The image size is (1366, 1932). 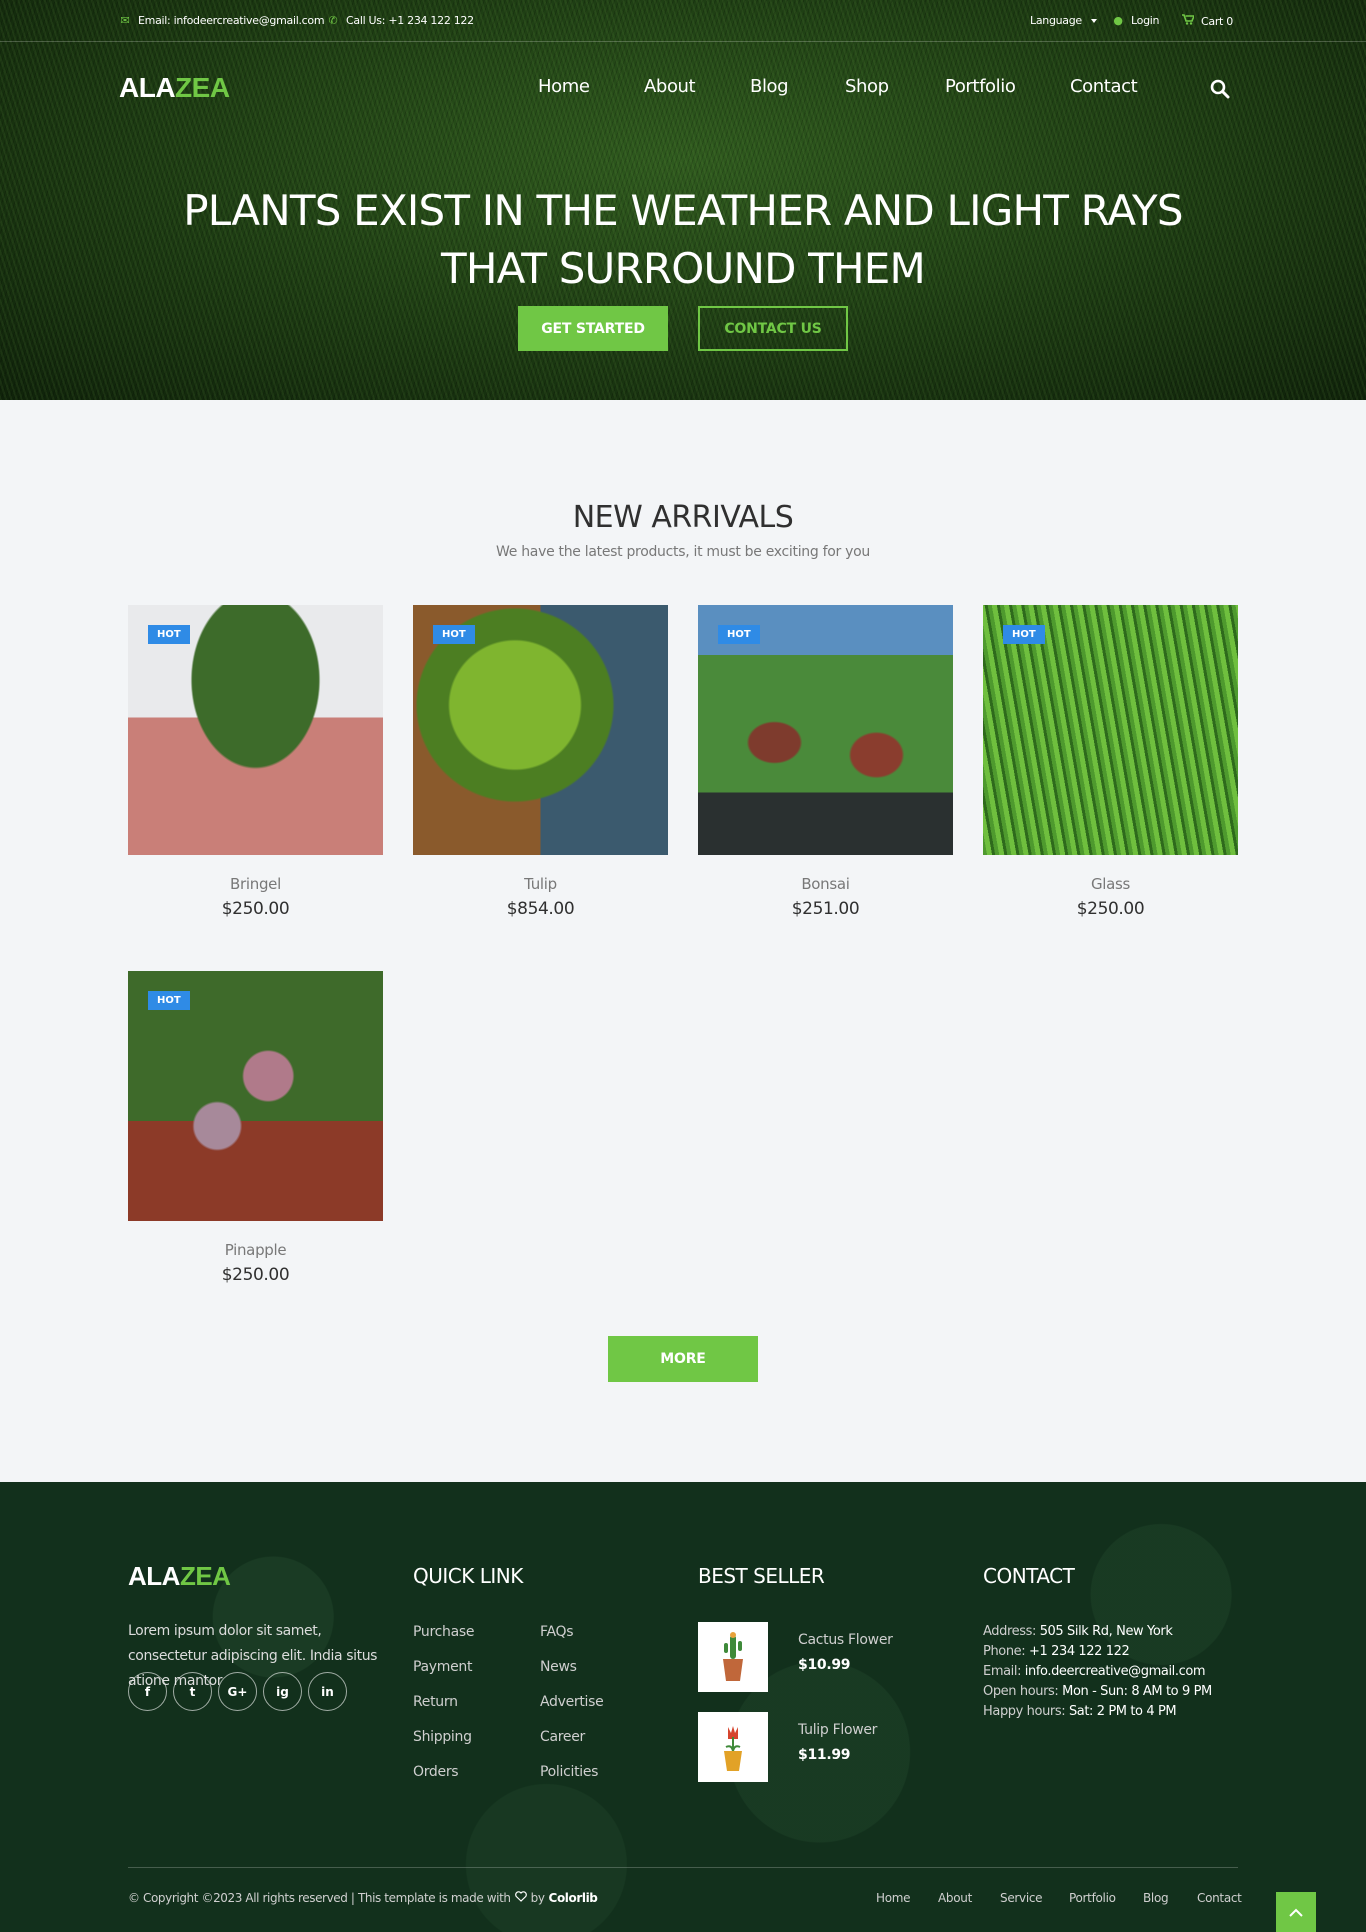 What do you see at coordinates (1135, 20) in the screenshot?
I see `login-link: ● Login` at bounding box center [1135, 20].